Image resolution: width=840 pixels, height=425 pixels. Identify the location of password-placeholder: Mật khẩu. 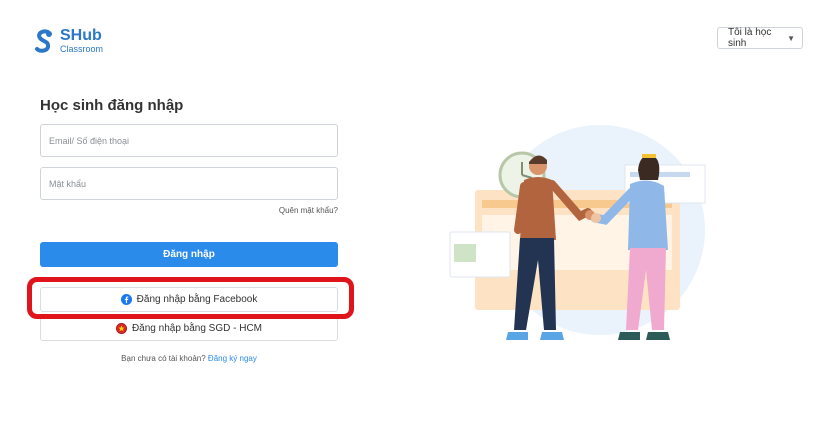
(68, 183).